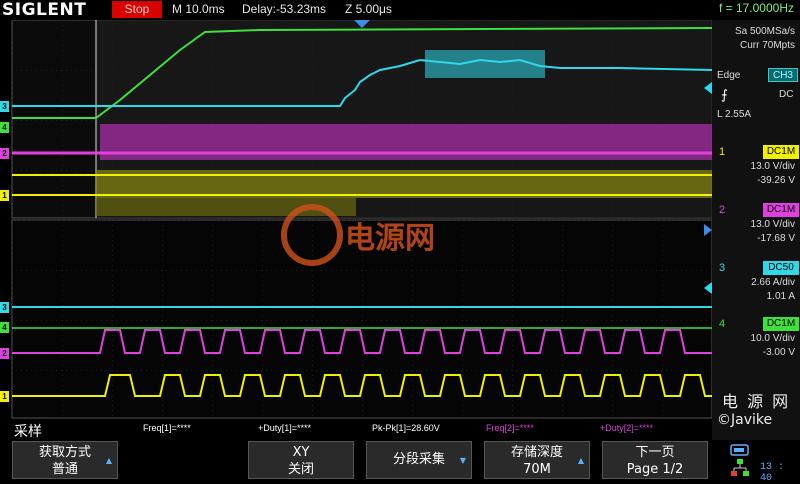  What do you see at coordinates (64, 469) in the screenshot?
I see `acq-method-value: 普通` at bounding box center [64, 469].